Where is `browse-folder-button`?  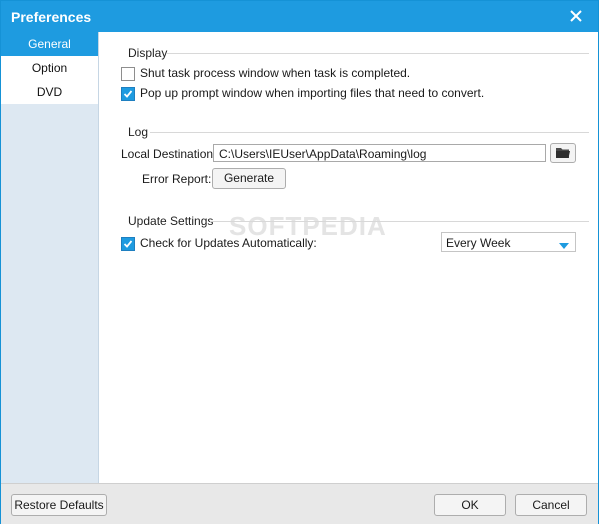
browse-folder-button is located at coordinates (563, 153).